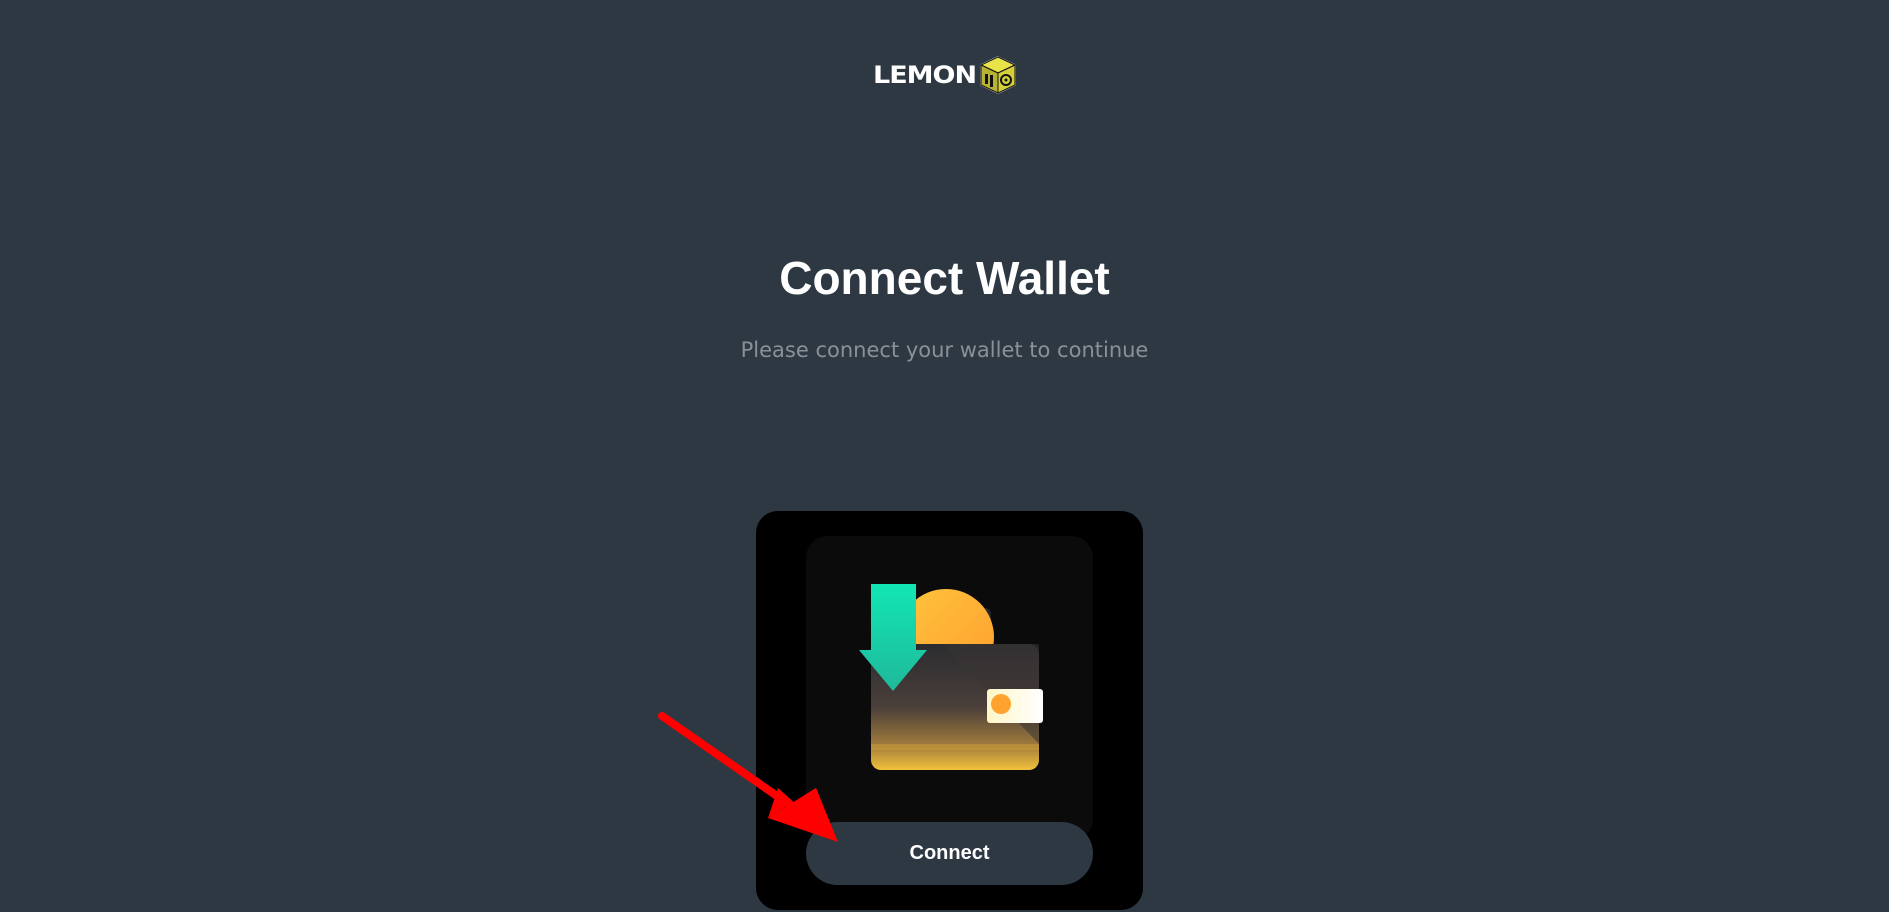 The image size is (1889, 912). I want to click on illustration-panel, so click(949, 688).